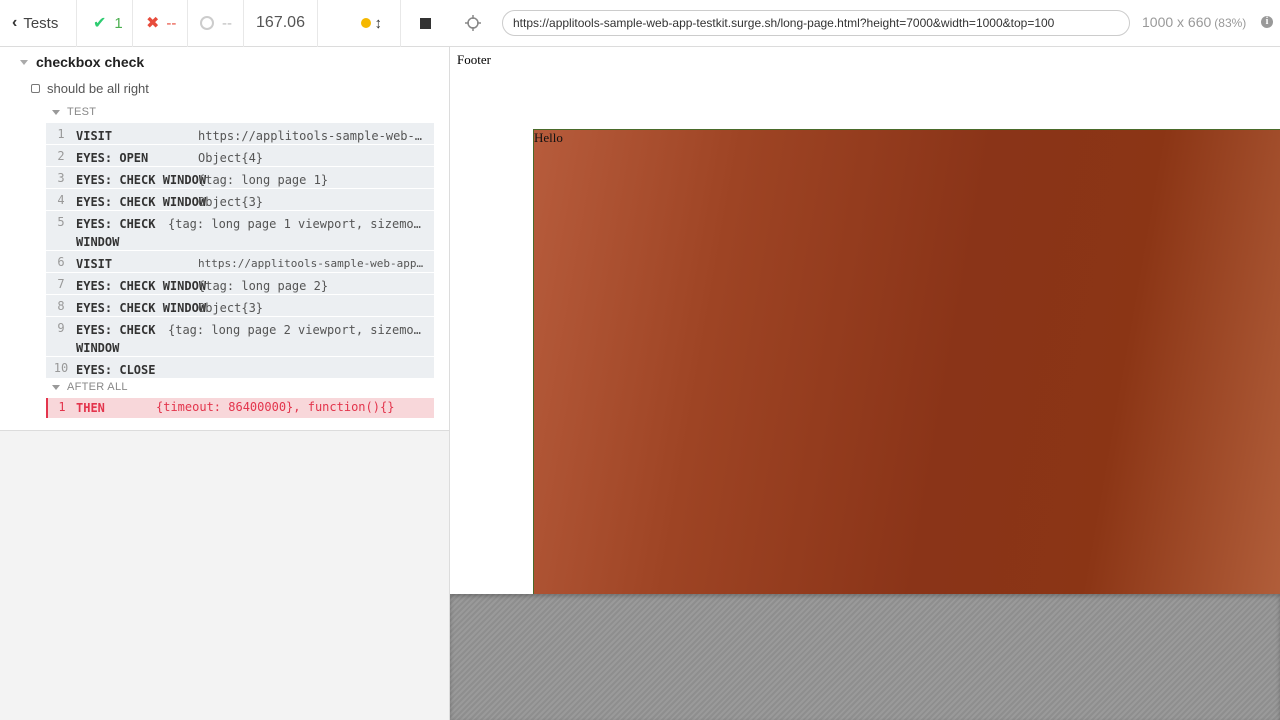  What do you see at coordinates (61, 262) in the screenshot?
I see `command-number: 6` at bounding box center [61, 262].